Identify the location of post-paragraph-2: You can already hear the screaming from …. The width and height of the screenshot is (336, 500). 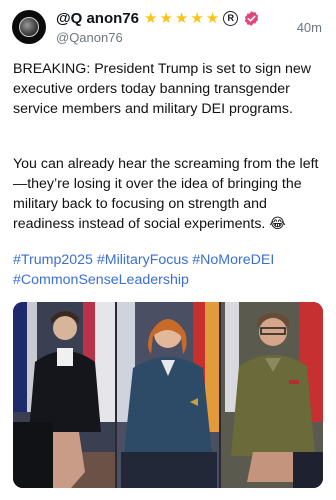
(166, 194).